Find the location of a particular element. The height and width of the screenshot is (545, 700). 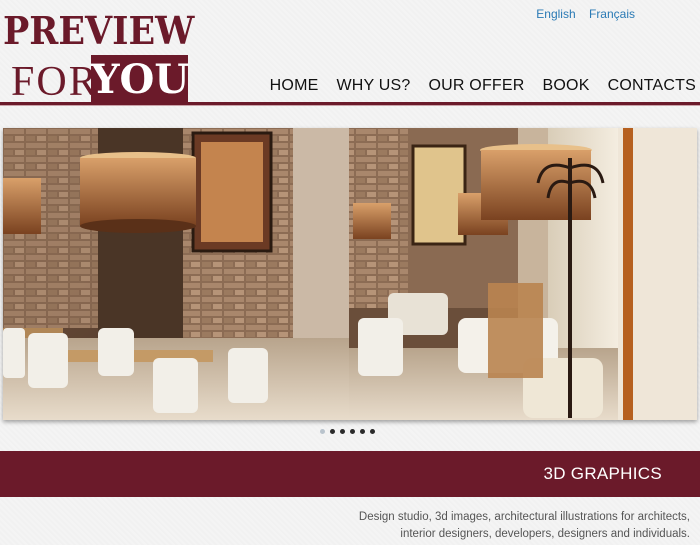

logo-you-box: YOU is located at coordinates (140, 80).